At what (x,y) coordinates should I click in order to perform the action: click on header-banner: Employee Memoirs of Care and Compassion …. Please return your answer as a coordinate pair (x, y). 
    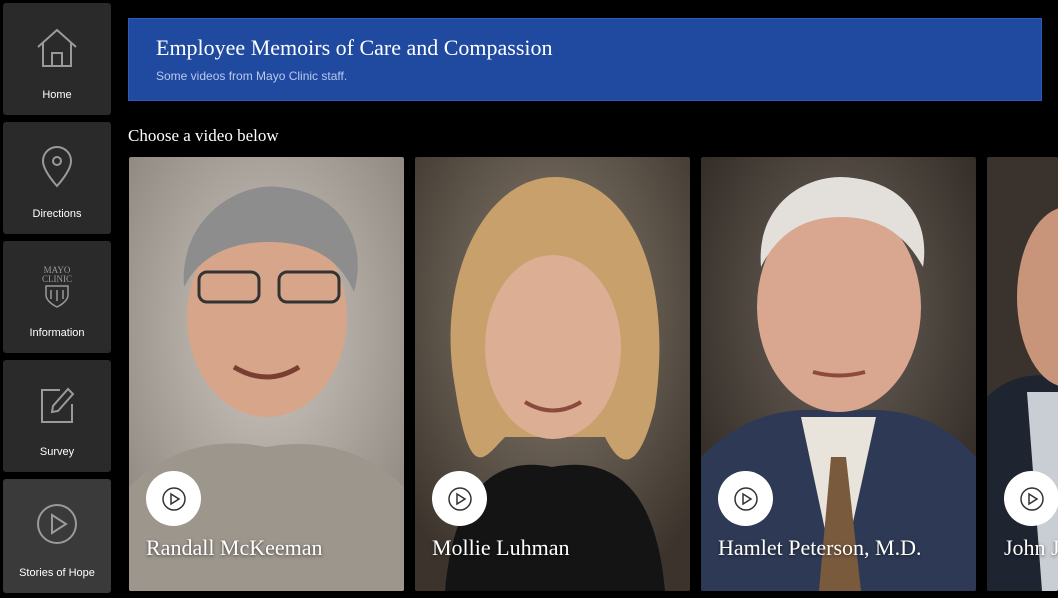
    Looking at the image, I should click on (585, 59).